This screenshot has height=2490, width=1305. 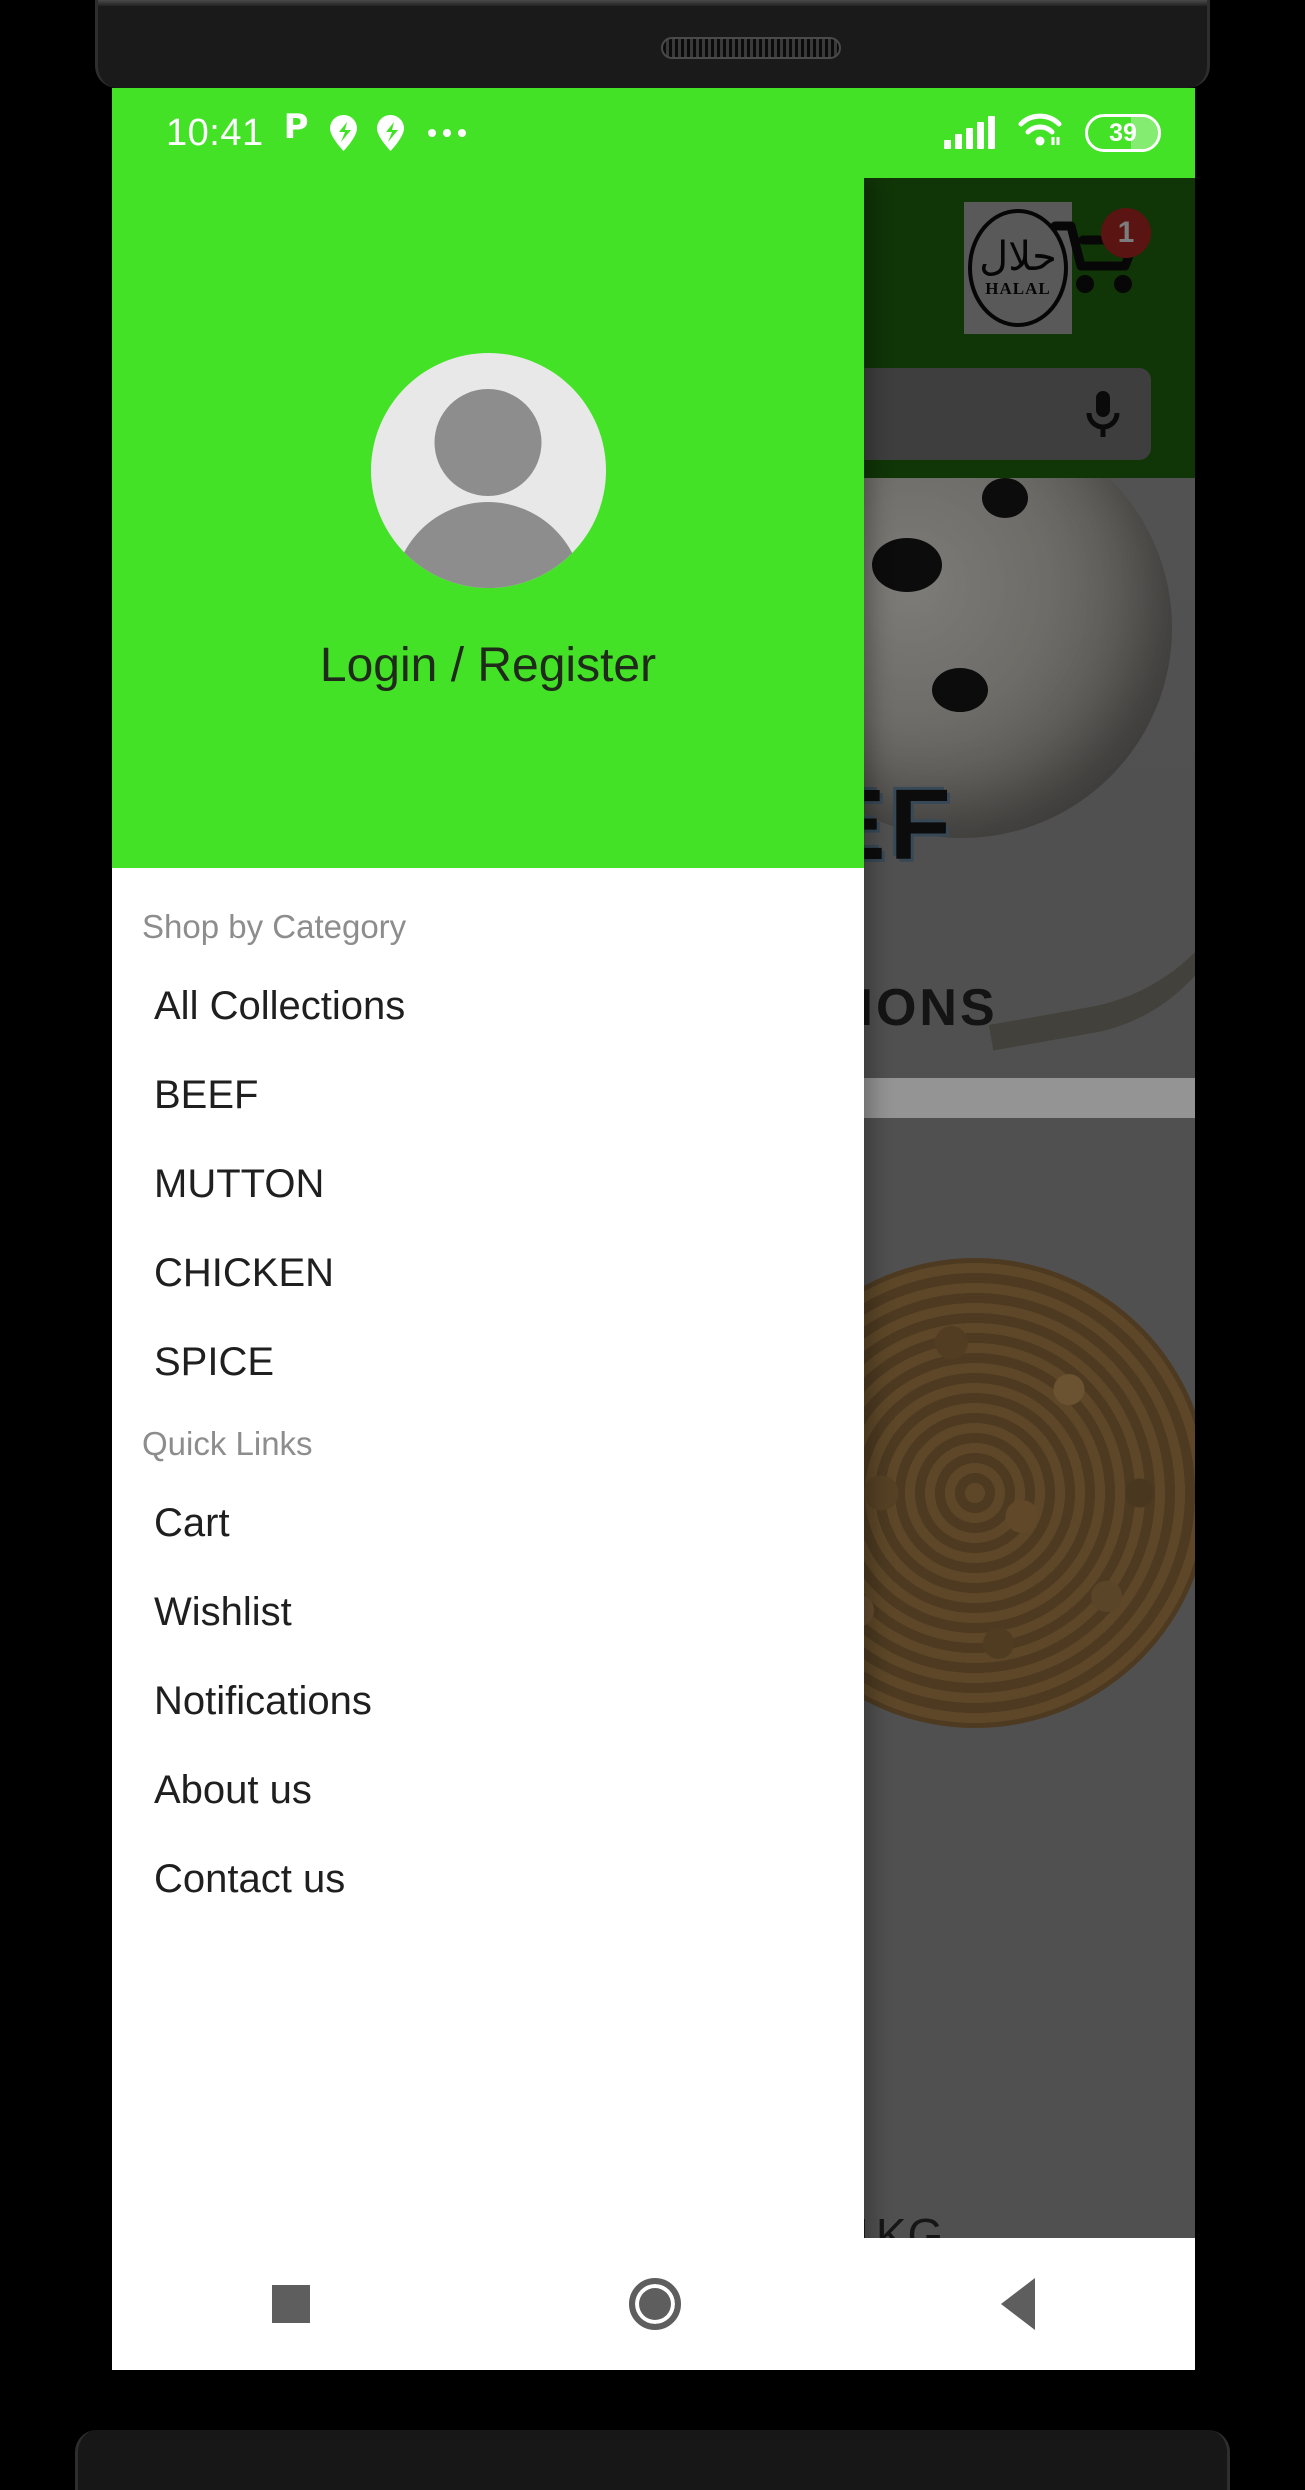 I want to click on sidebar-item-all-collections: All Collections, so click(x=488, y=1006).